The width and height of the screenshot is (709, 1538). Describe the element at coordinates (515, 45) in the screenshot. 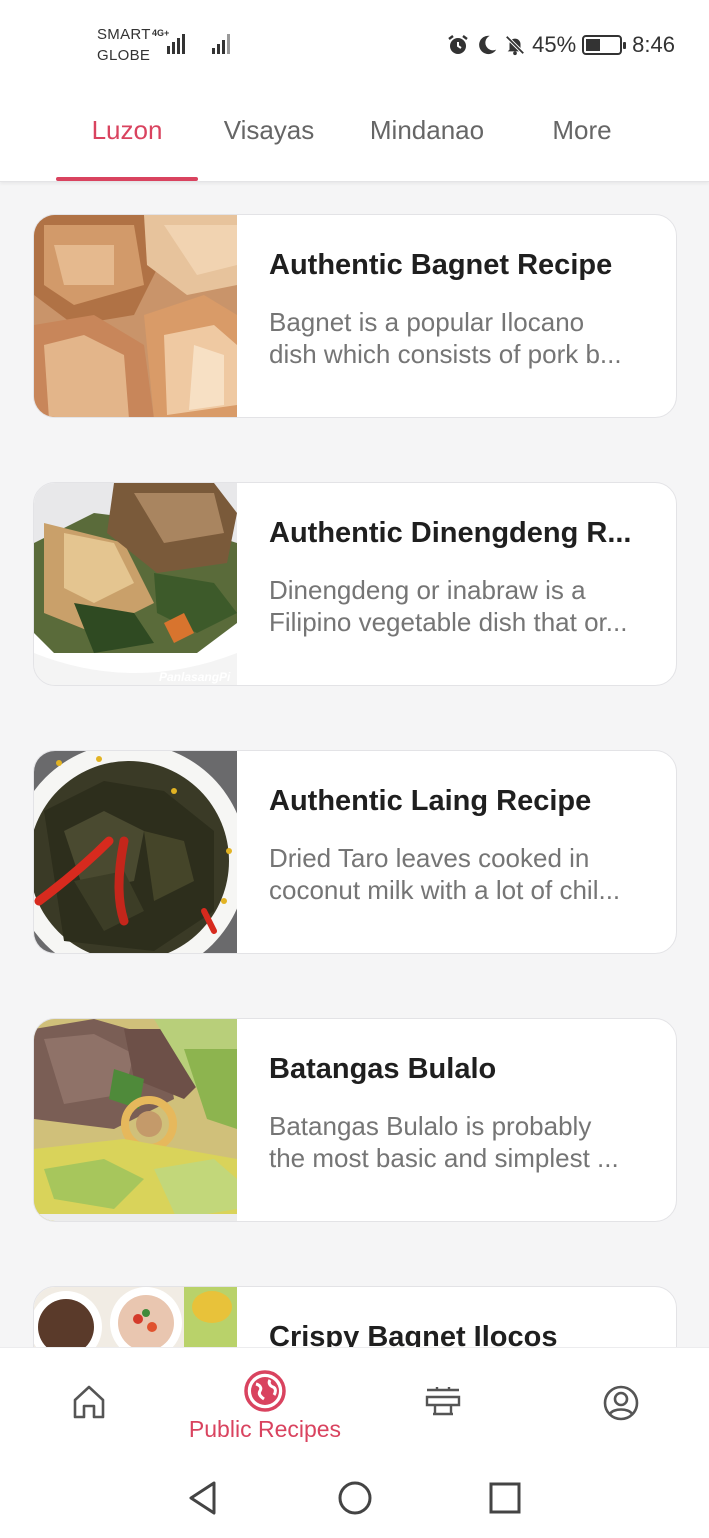

I see `bell-off-icon` at that location.